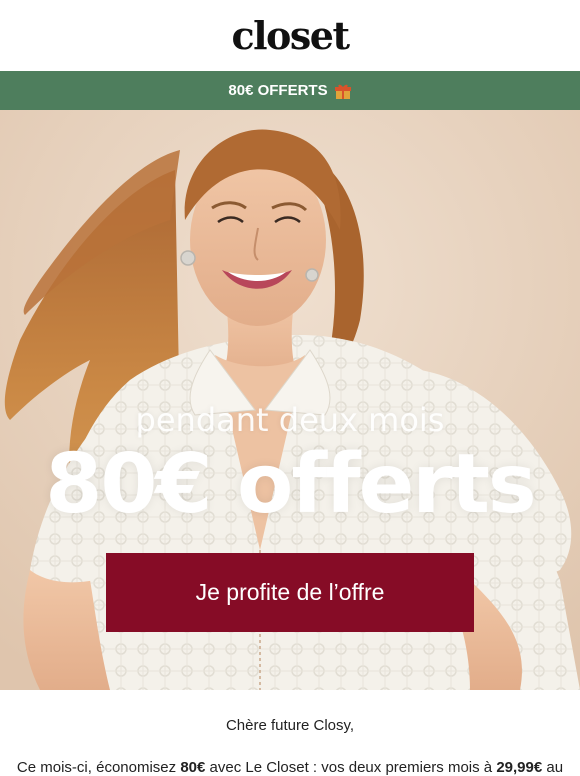 Image resolution: width=580 pixels, height=776 pixels. Describe the element at coordinates (290, 484) in the screenshot. I see `hero-title: 80€ offerts` at that location.